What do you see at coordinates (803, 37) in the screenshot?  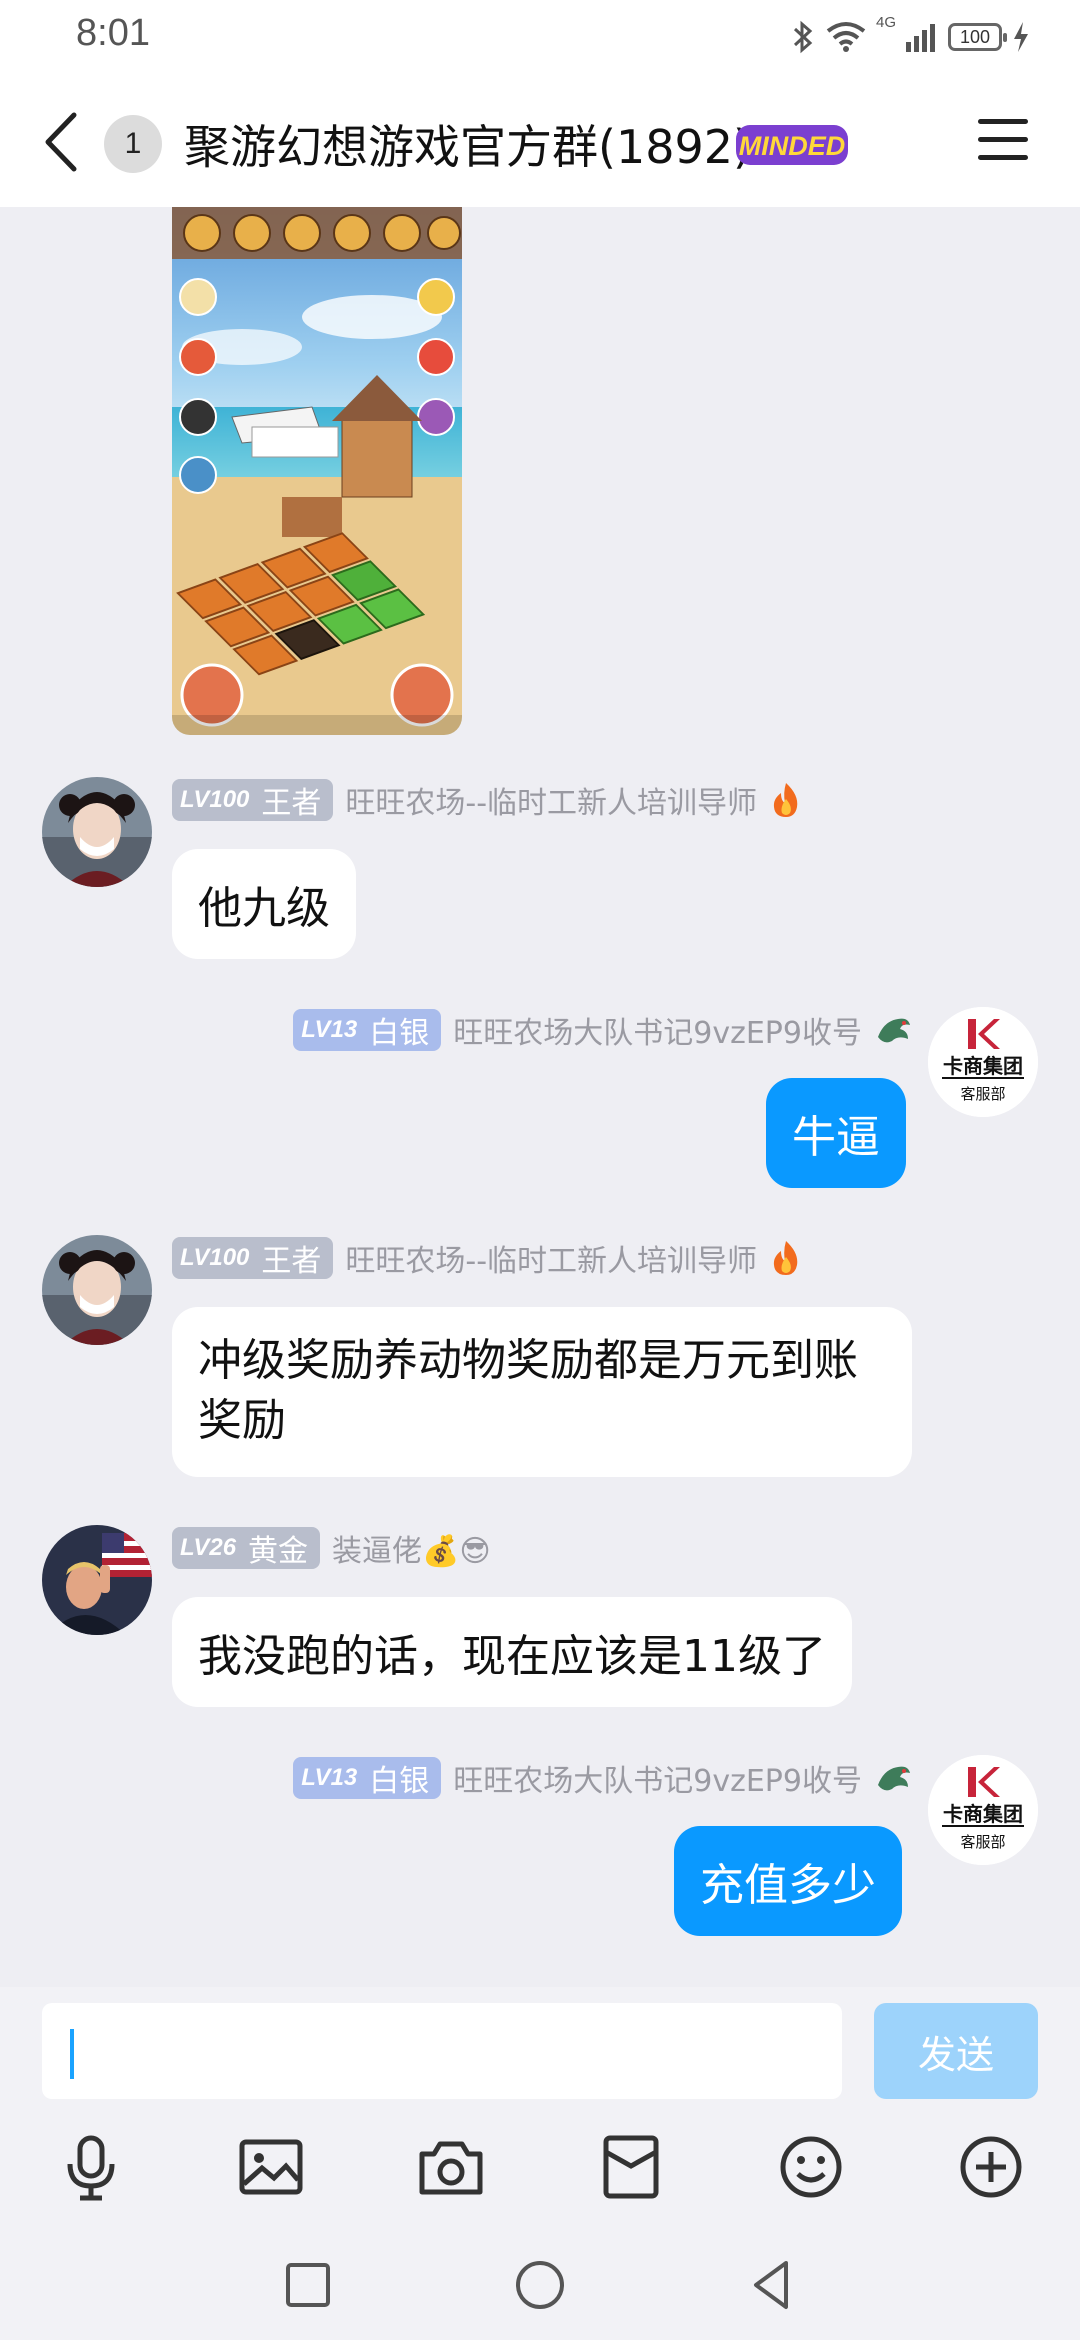 I see `bluetooth-icon` at bounding box center [803, 37].